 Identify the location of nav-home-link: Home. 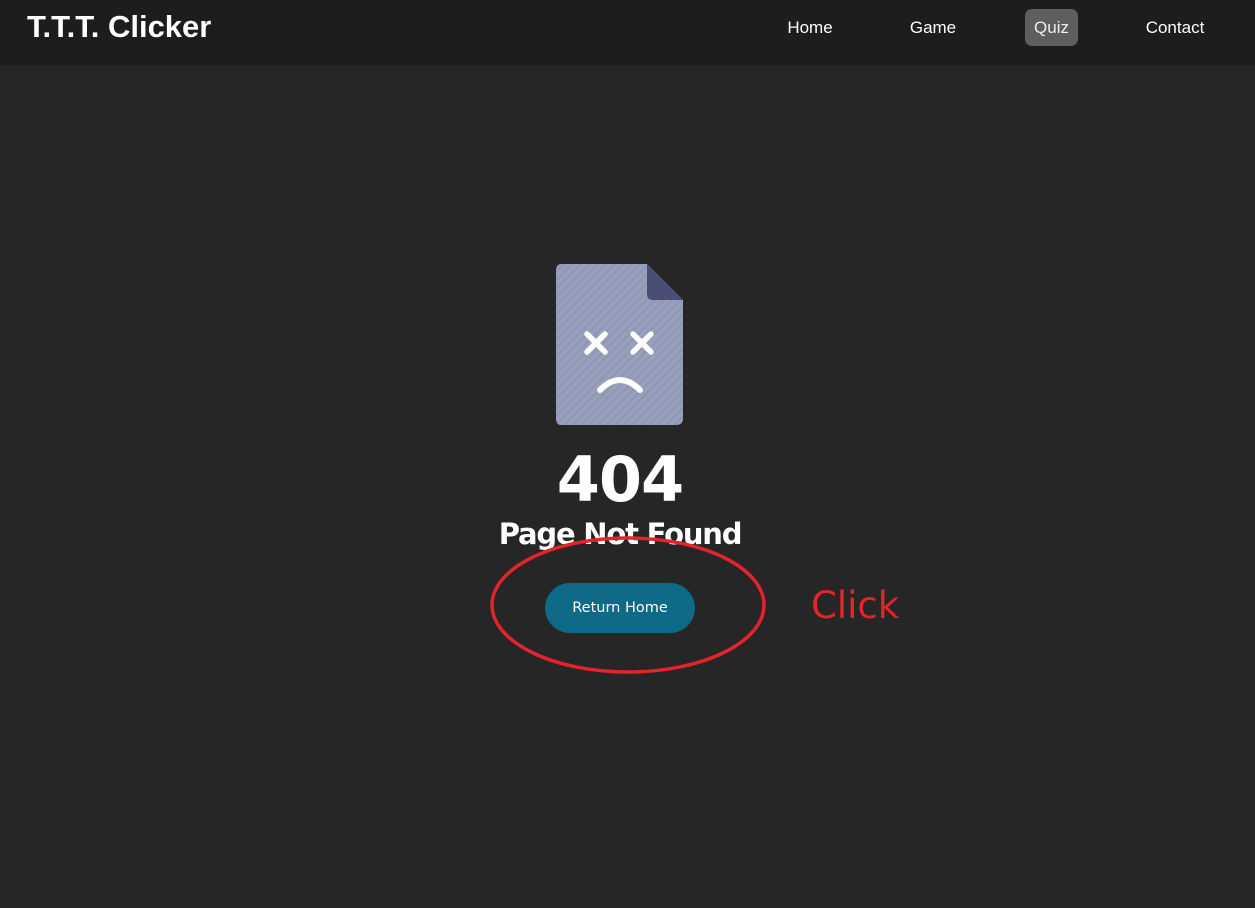
(810, 27).